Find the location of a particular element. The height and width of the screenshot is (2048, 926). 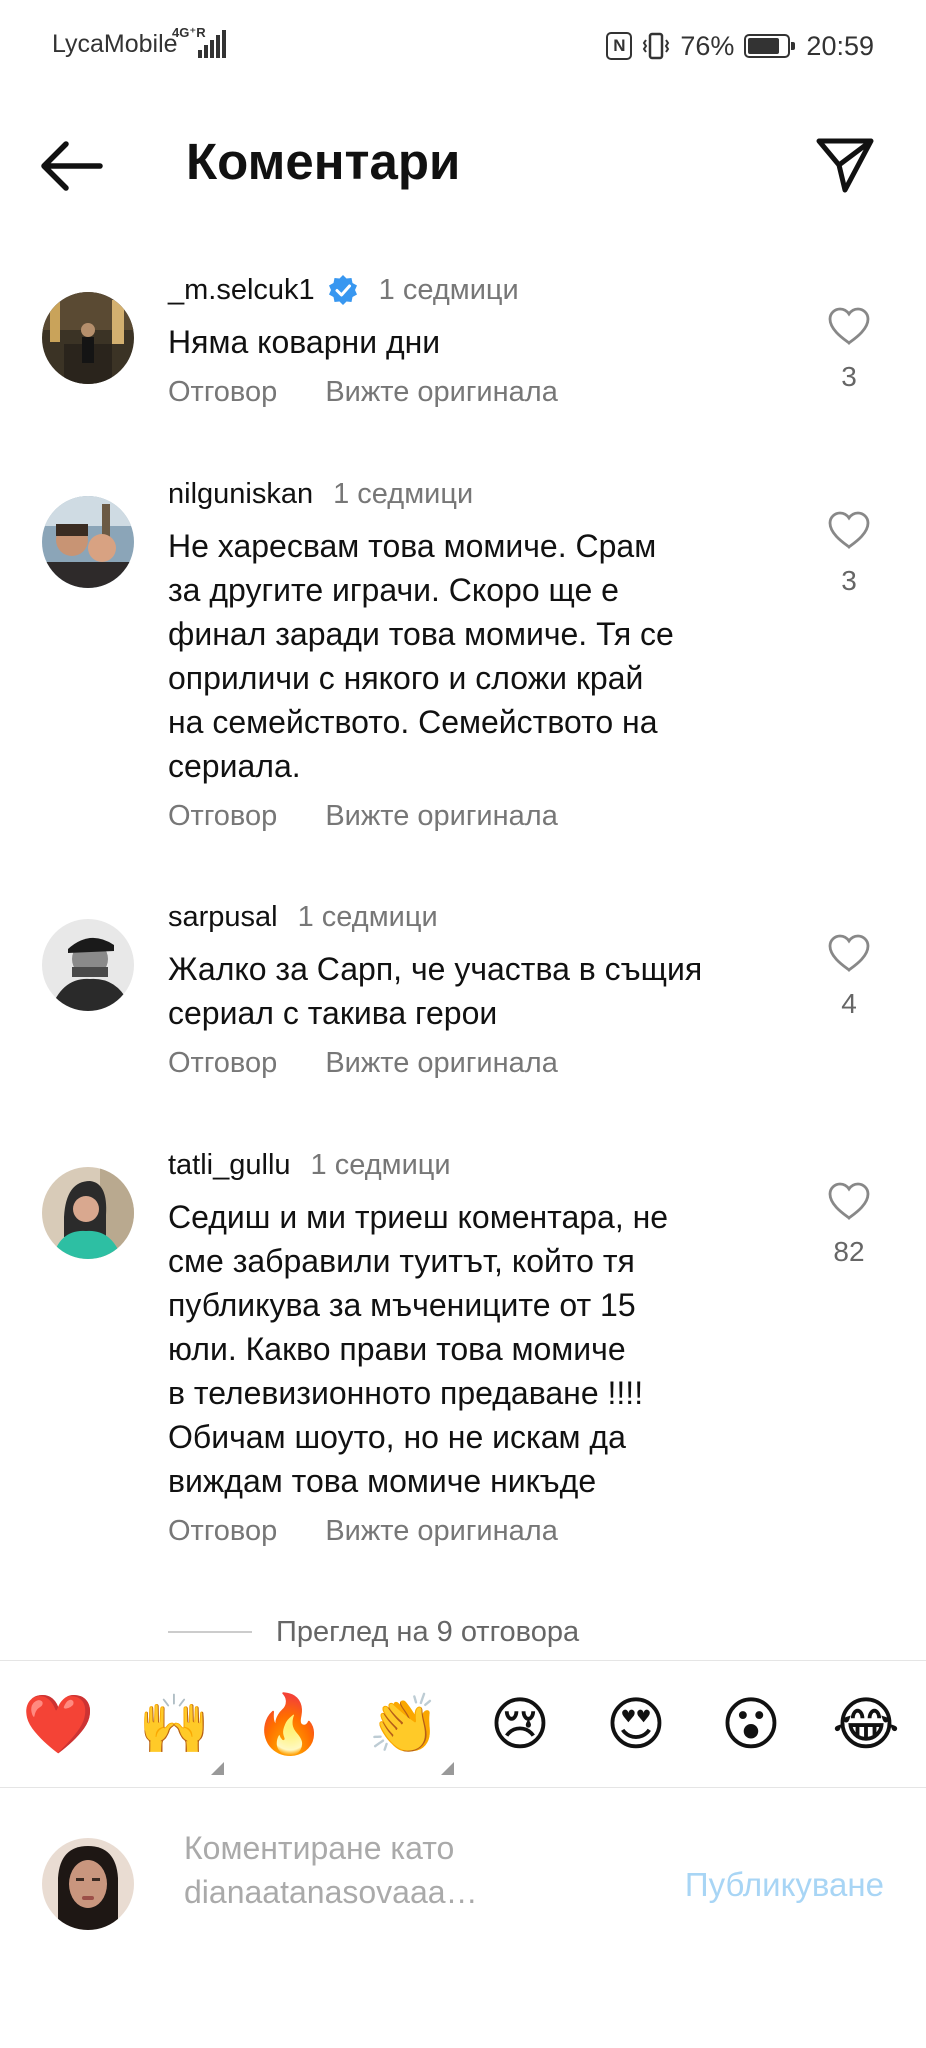

emoji-bar: ❤️ 🙌 🔥 👏 😢 😍 😮 😂 is located at coordinates (463, 1724).